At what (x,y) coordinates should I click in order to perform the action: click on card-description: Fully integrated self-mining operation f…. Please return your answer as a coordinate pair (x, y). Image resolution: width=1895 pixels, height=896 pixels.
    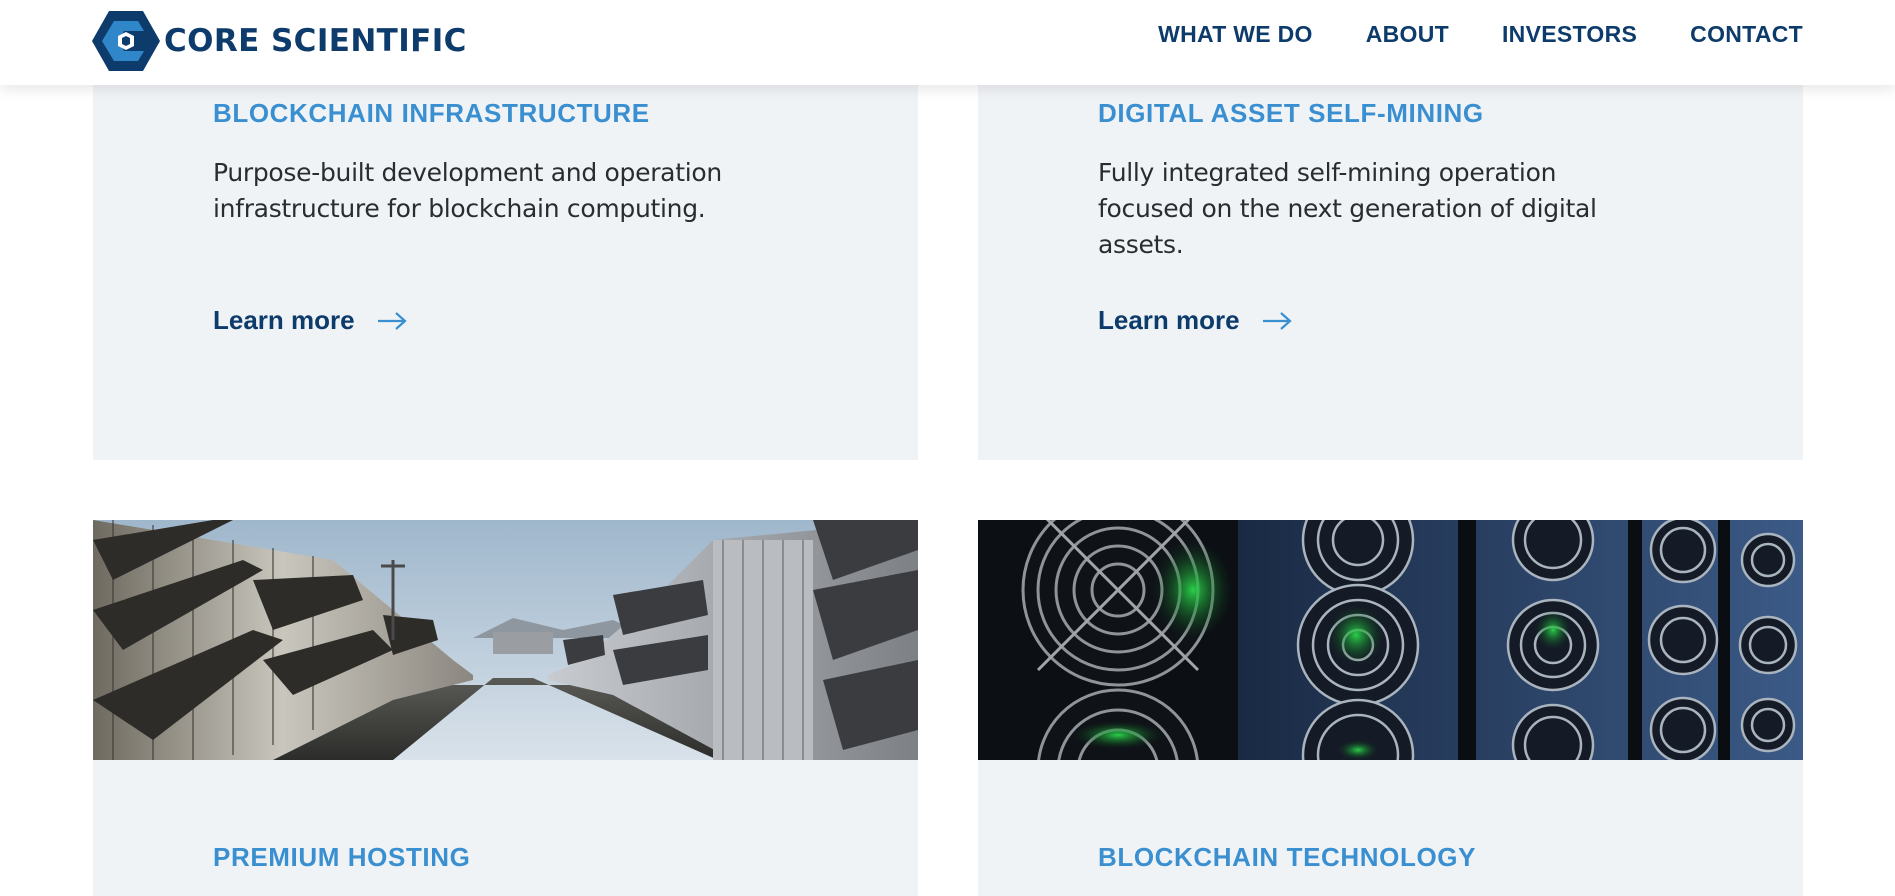
    Looking at the image, I should click on (1347, 208).